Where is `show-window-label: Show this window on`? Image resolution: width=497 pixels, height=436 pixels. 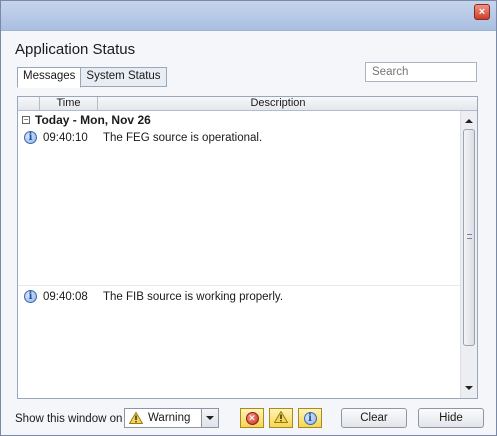 show-window-label: Show this window on is located at coordinates (69, 419).